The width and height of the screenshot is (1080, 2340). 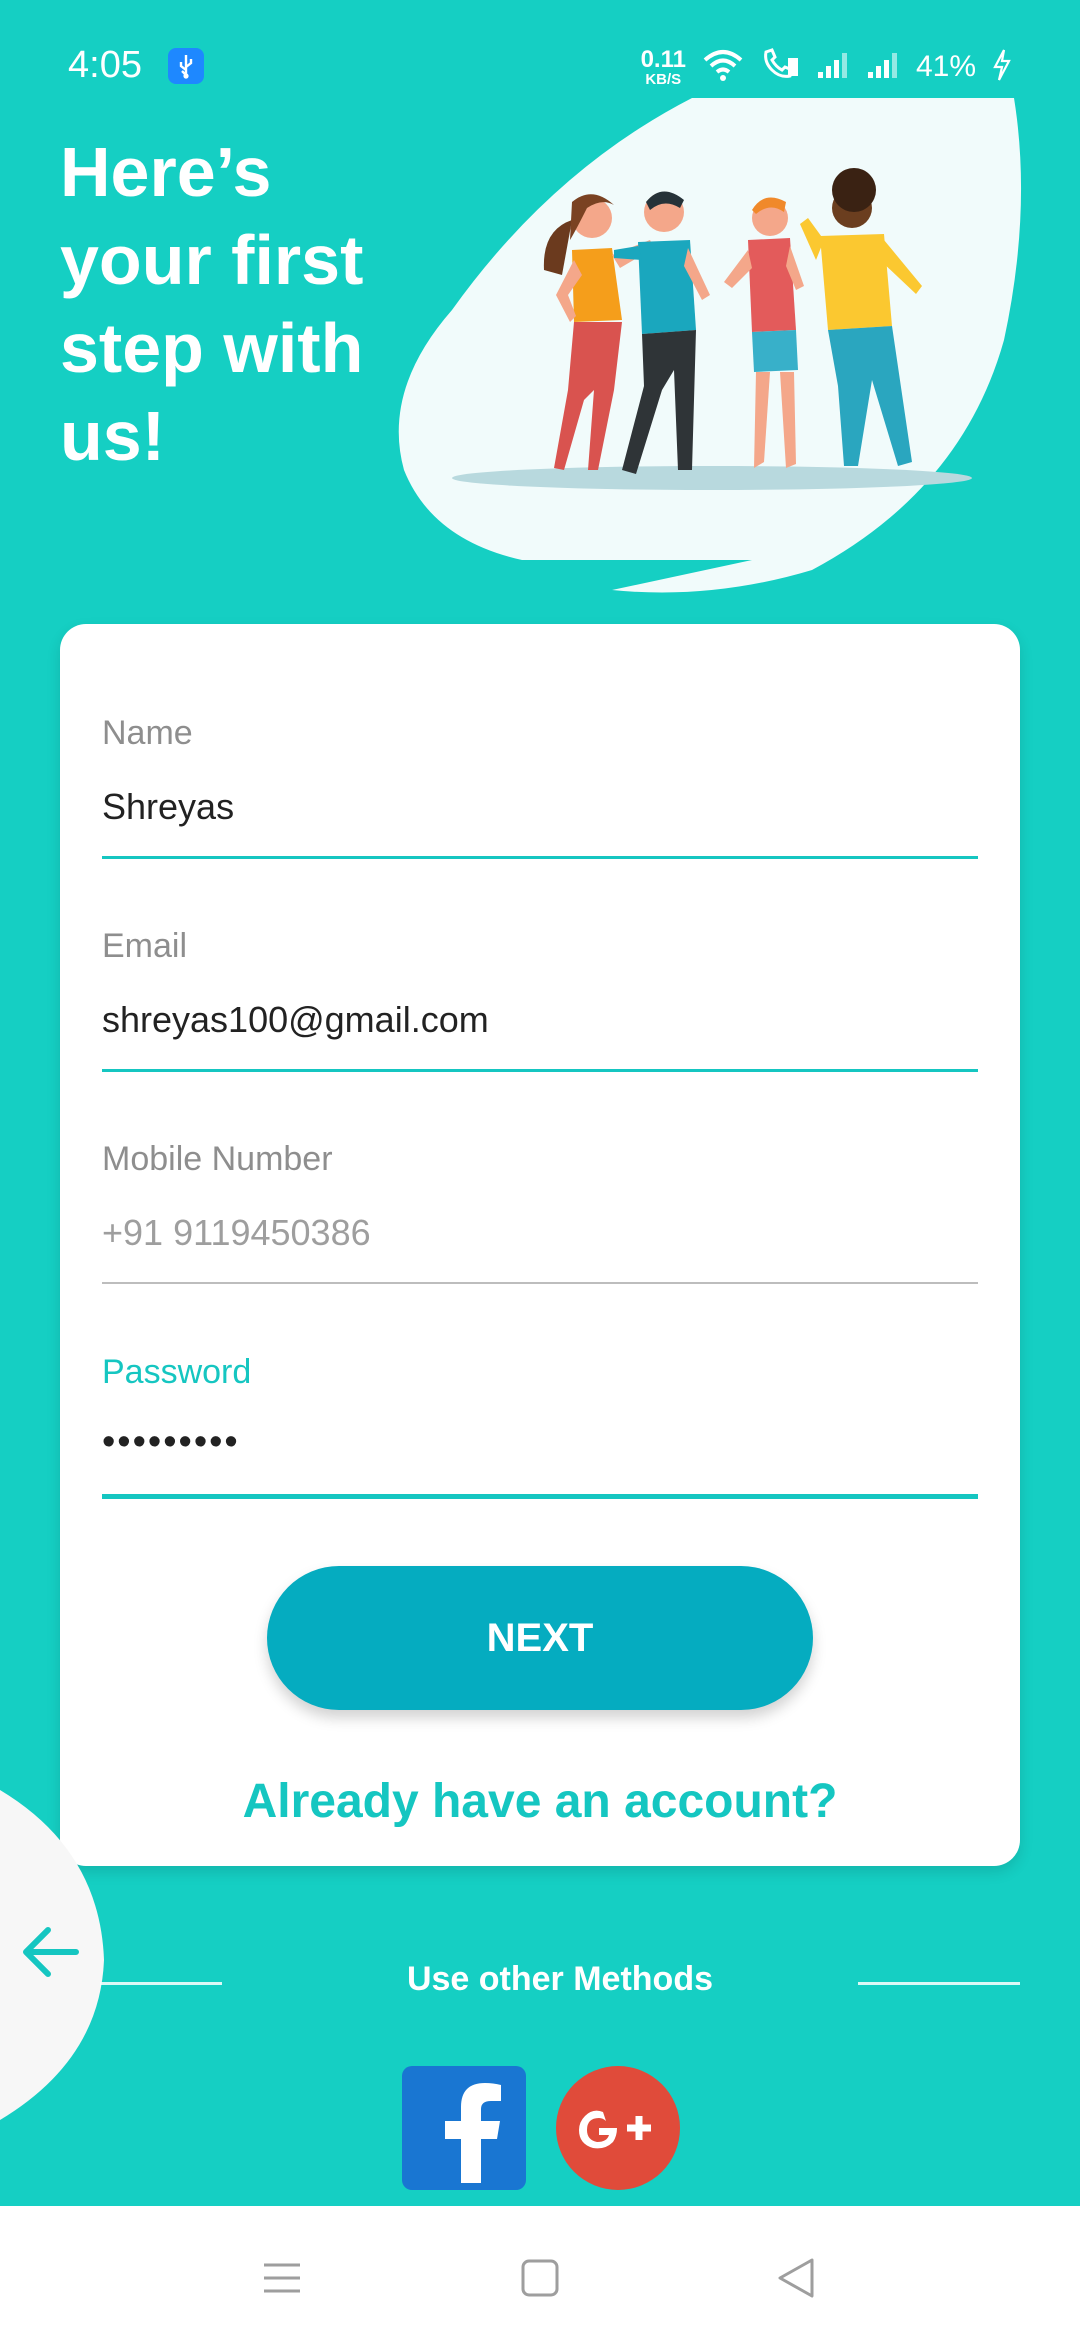 What do you see at coordinates (540, 1801) in the screenshot?
I see `signin-link: Already have an account?` at bounding box center [540, 1801].